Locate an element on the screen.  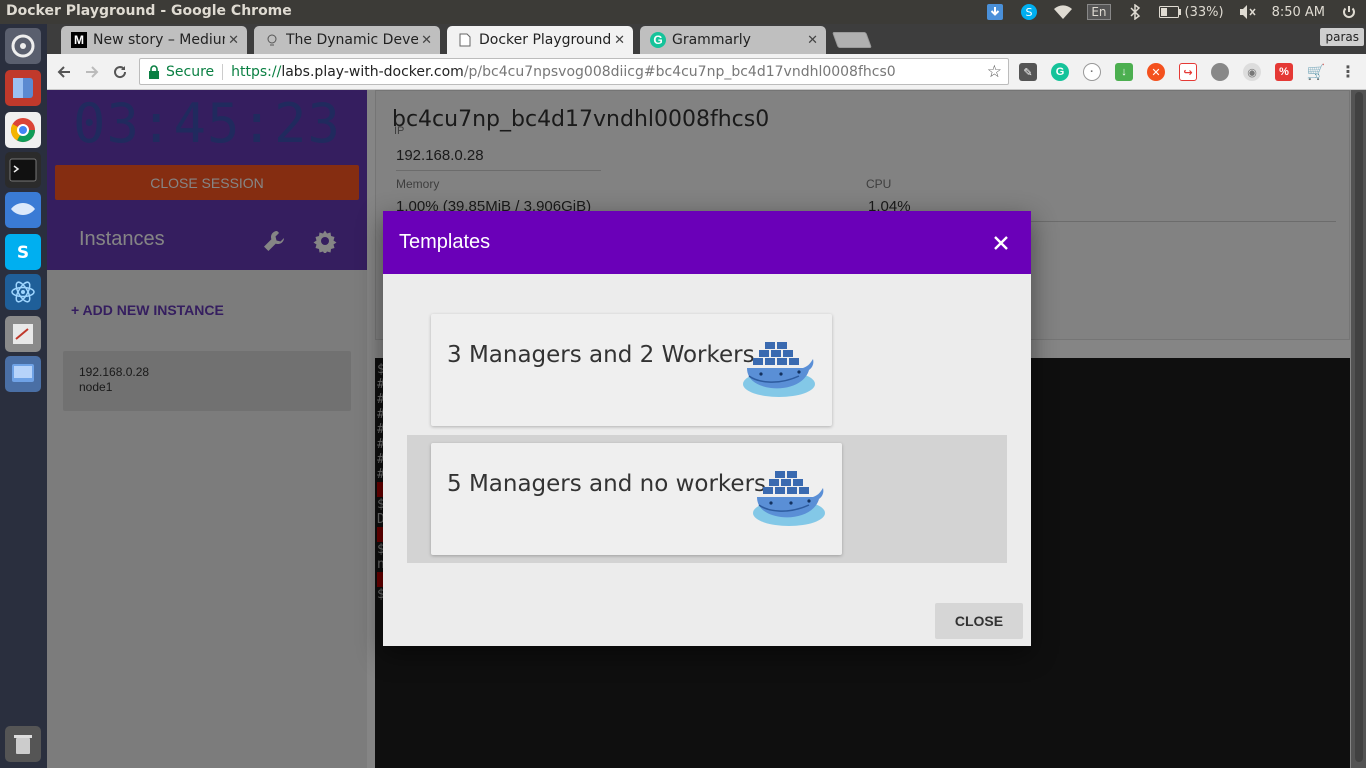
files-icon is located at coordinates (23, 88).